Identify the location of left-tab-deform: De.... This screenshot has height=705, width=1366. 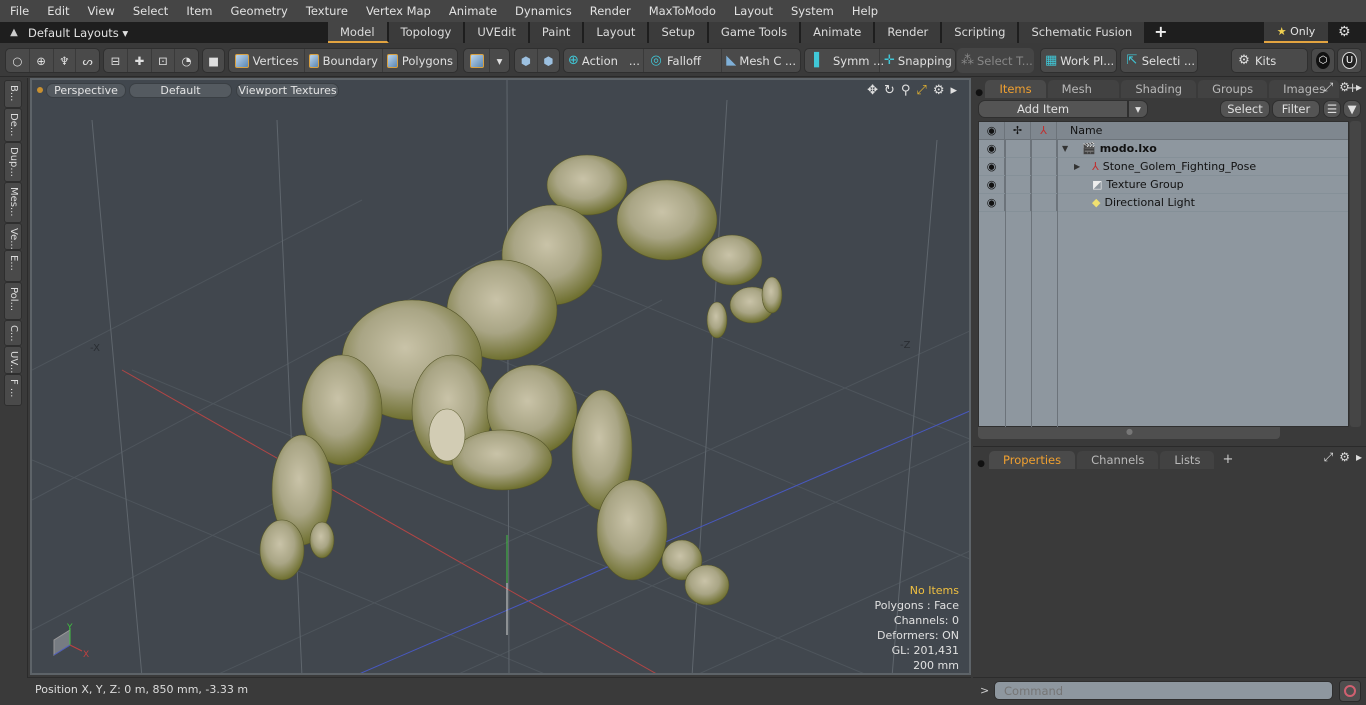
(13, 125).